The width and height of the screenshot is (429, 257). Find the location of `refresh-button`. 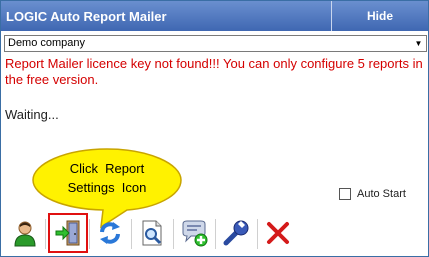

refresh-button is located at coordinates (110, 233).